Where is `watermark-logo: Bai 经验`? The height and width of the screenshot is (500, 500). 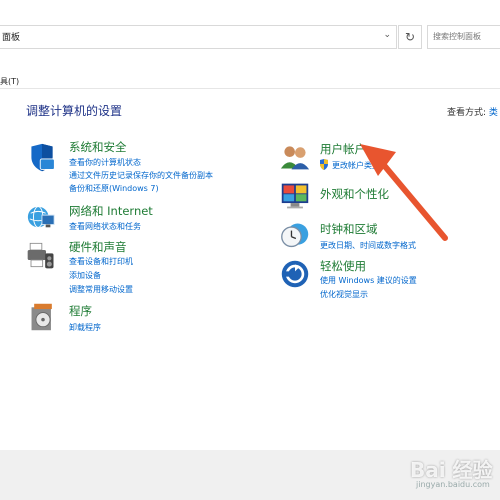 watermark-logo: Bai 经验 is located at coordinates (451, 470).